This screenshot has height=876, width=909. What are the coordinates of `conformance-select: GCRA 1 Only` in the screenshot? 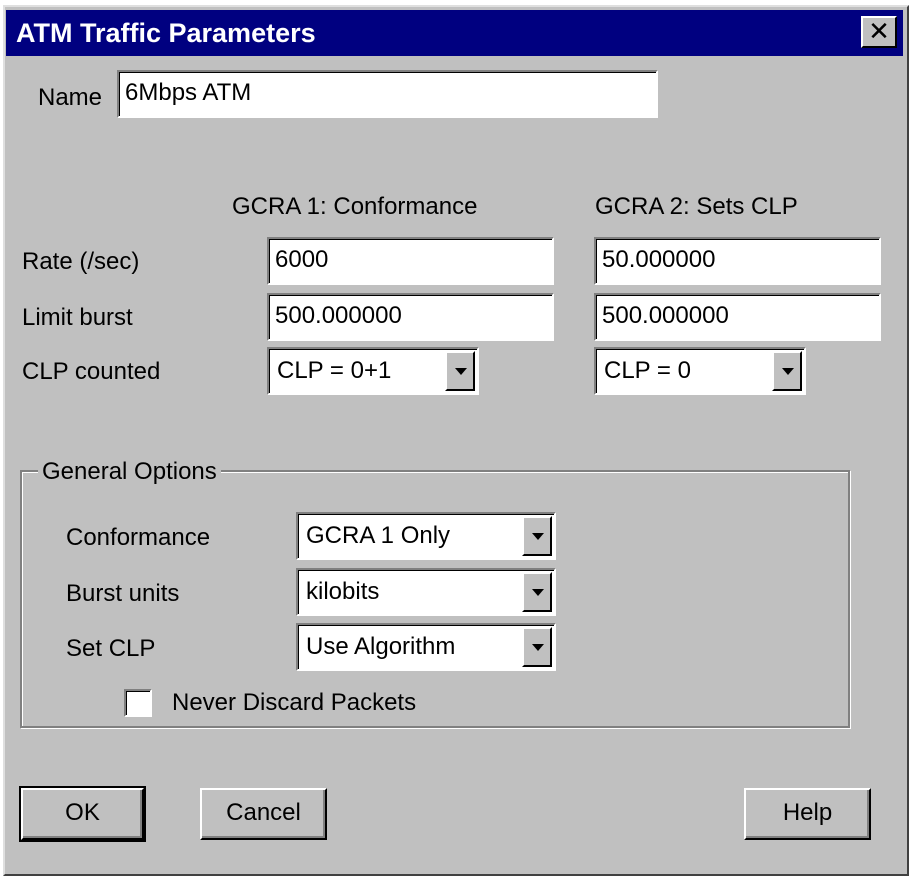 It's located at (426, 536).